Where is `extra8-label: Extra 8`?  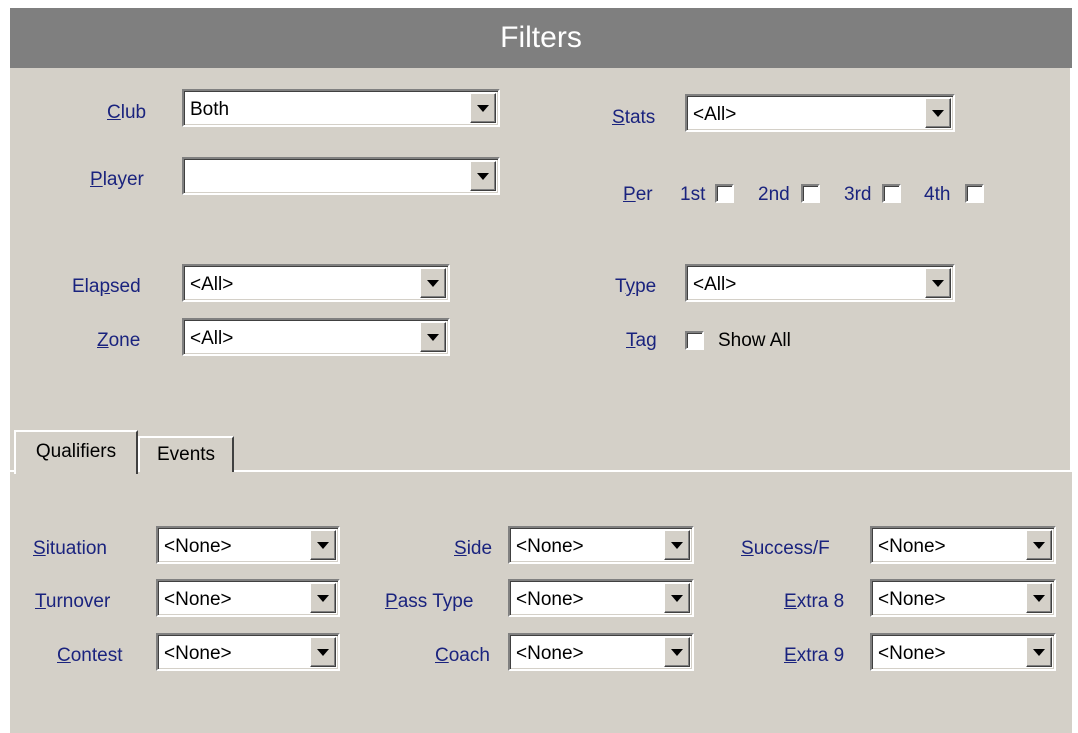
extra8-label: Extra 8 is located at coordinates (814, 601).